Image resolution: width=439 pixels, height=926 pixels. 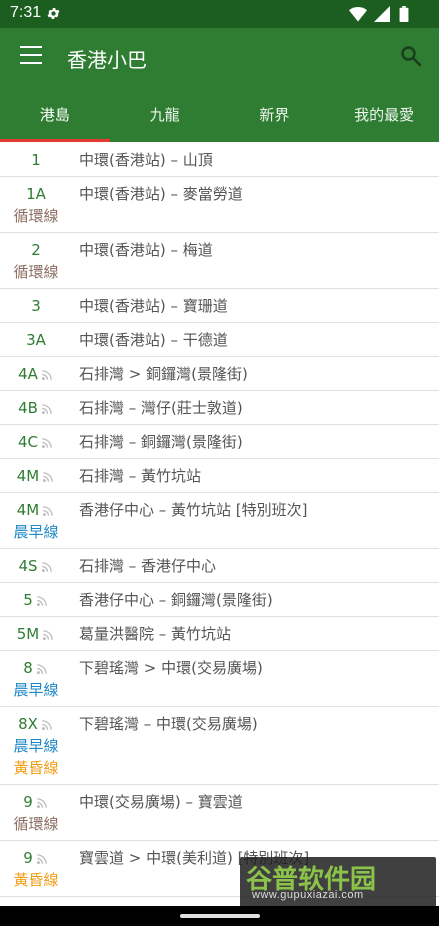 I want to click on route-description: 中環(香港站) – 寶珊道, so click(x=153, y=306).